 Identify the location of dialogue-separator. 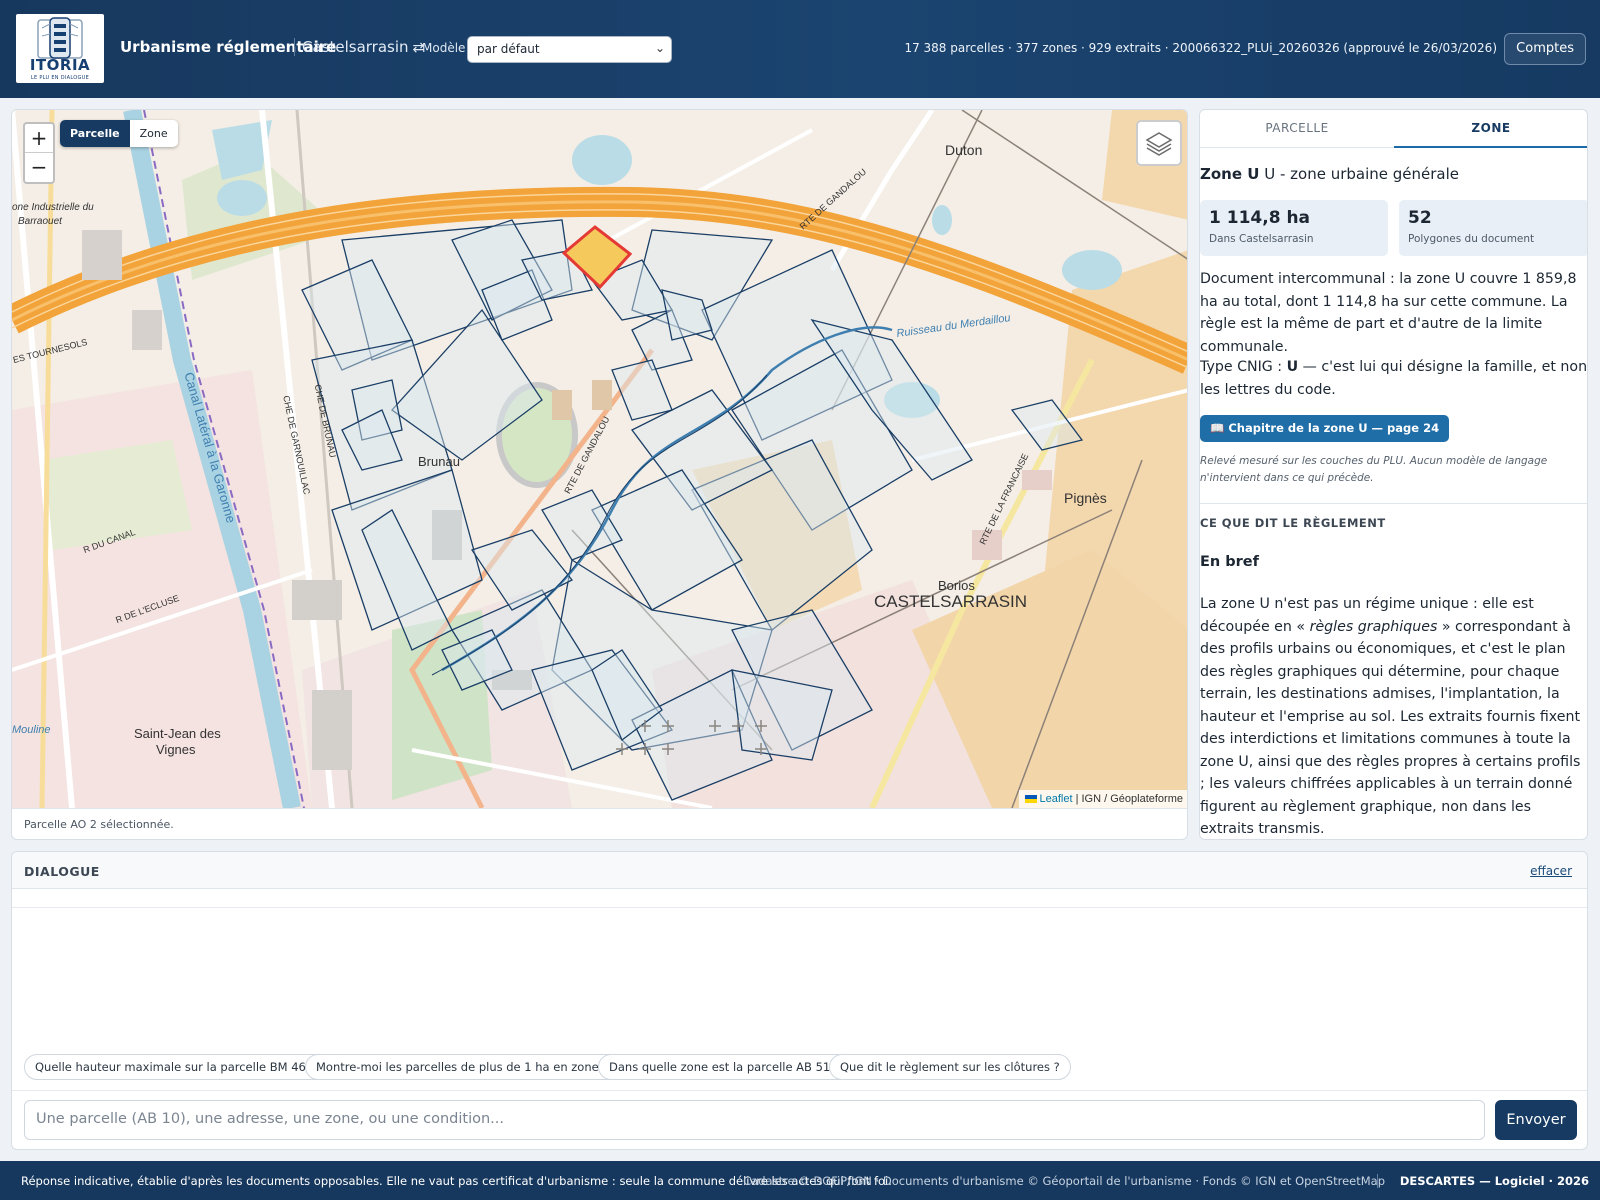
(799, 907).